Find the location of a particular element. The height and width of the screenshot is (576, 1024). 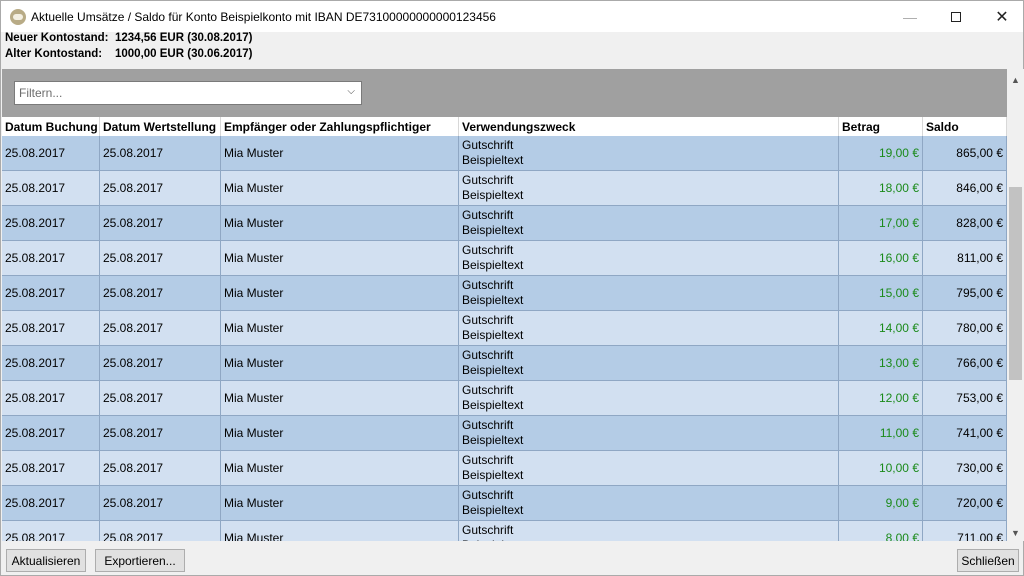

close-button: Schließen is located at coordinates (988, 560).